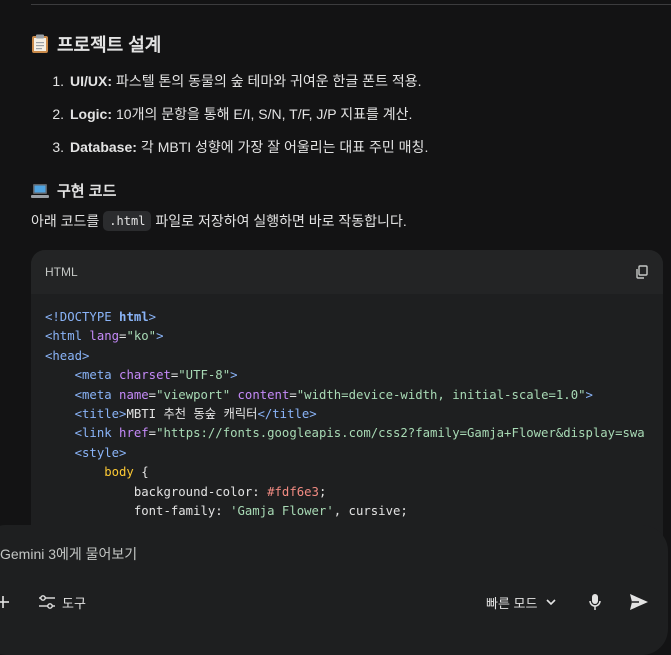 The image size is (671, 655). Describe the element at coordinates (97, 472) in the screenshot. I see `code-line: body {` at that location.